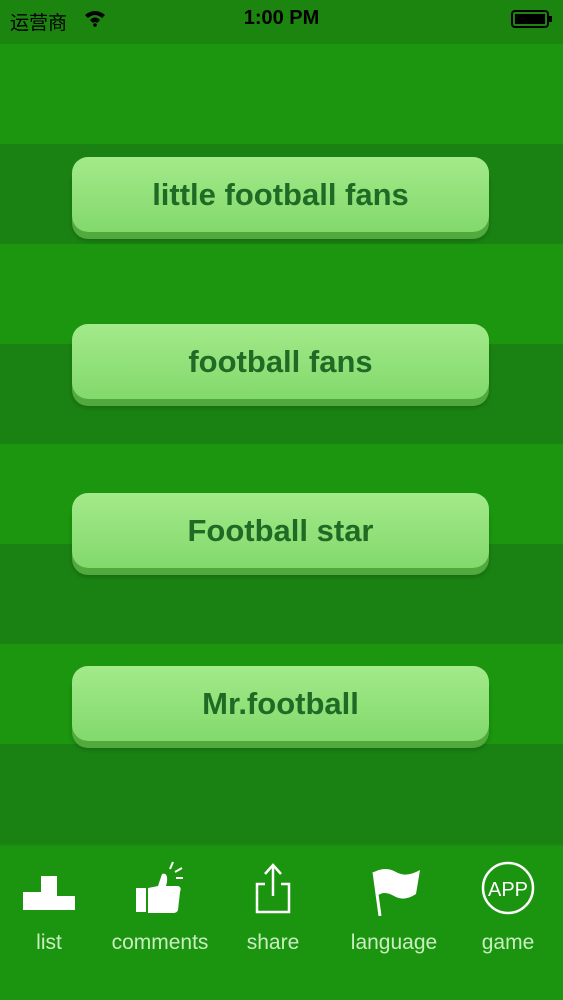 This screenshot has height=1000, width=563. I want to click on podium-icon, so click(49, 893).